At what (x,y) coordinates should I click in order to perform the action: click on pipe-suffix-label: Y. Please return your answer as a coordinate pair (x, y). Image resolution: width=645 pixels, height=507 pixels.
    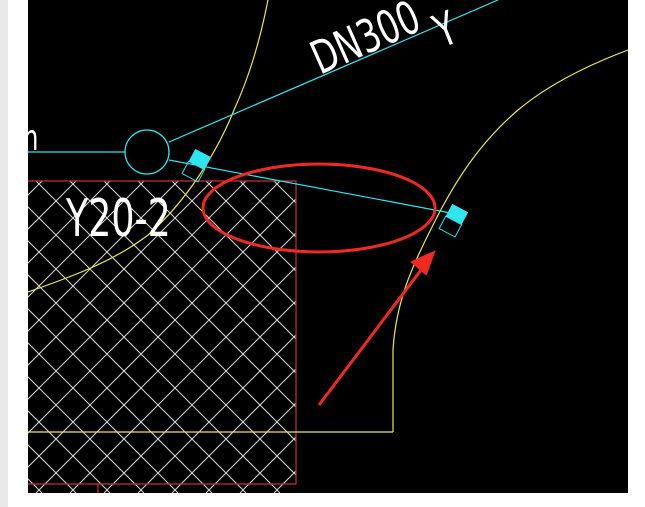
    Looking at the image, I should click on (446, 30).